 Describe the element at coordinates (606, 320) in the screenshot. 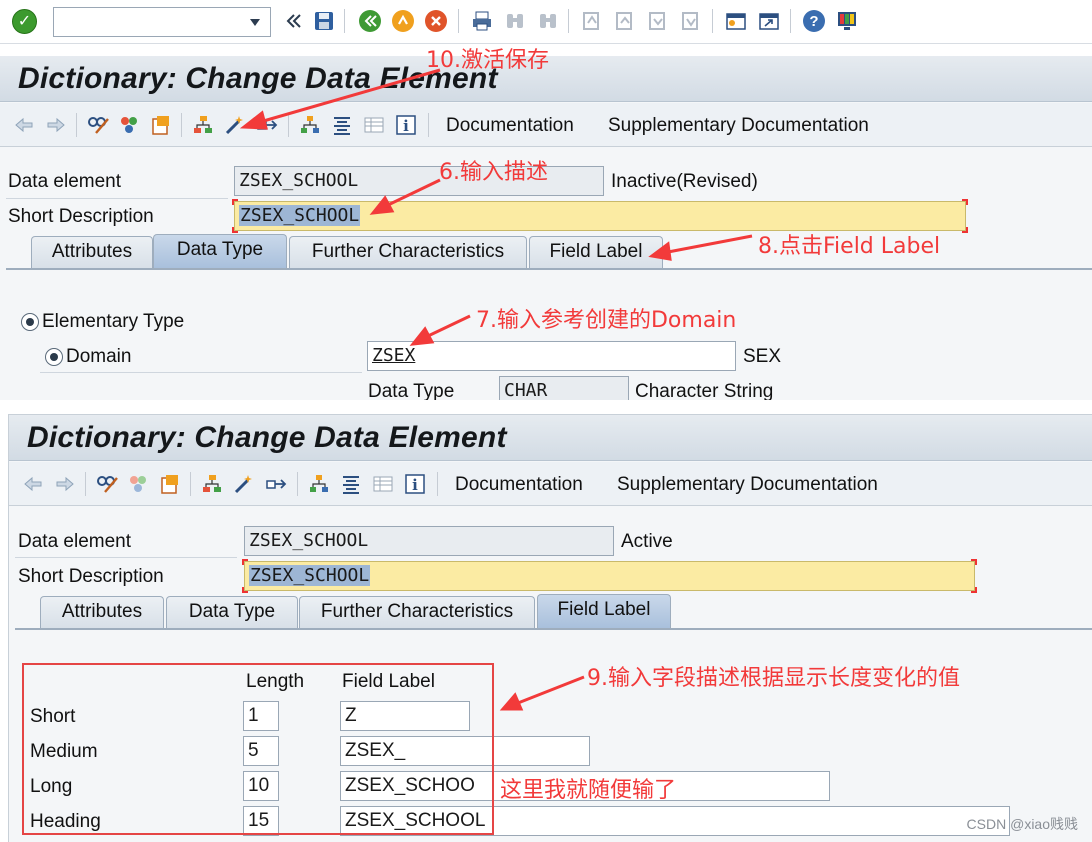

I see `annotation-enter-domain: 7.输入参考创建的Domain` at that location.